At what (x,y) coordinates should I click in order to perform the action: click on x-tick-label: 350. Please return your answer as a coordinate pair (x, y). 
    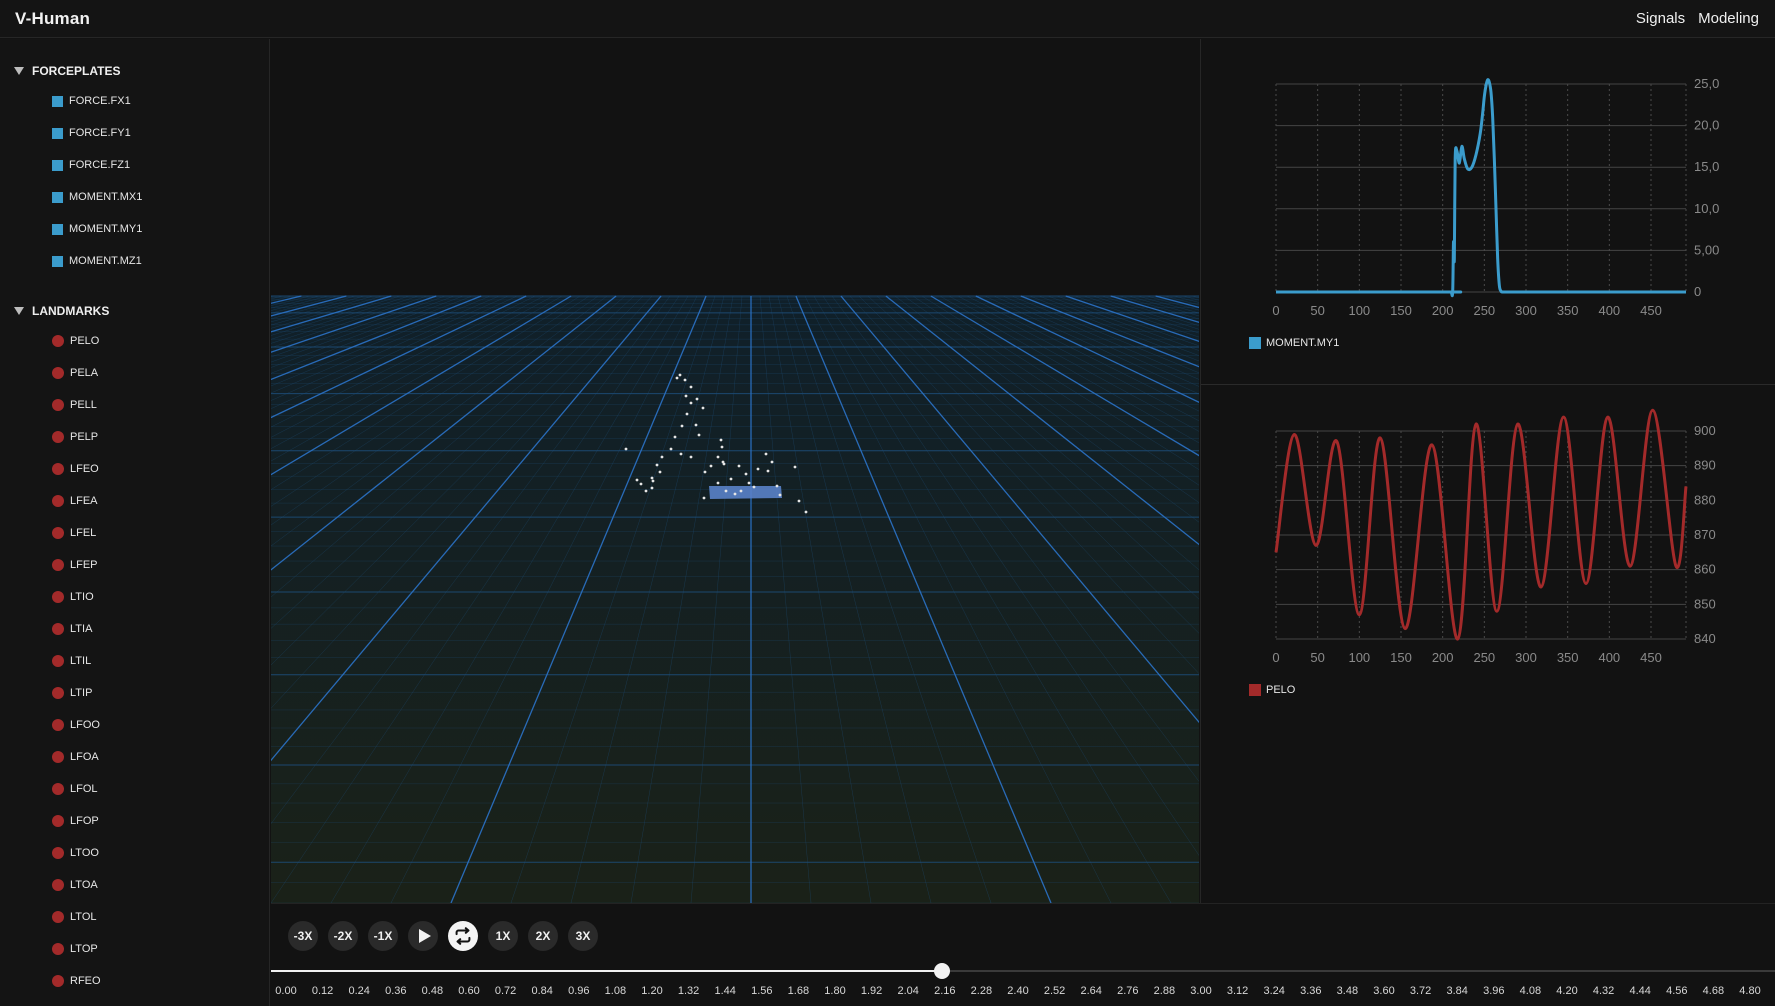
    Looking at the image, I should click on (1568, 657).